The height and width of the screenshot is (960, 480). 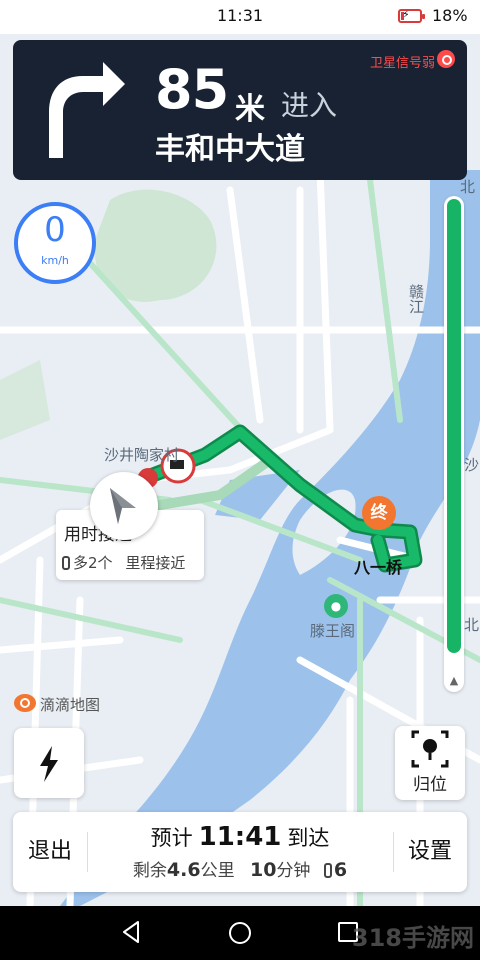 What do you see at coordinates (250, 109) in the screenshot?
I see `guidance-unit: 米` at bounding box center [250, 109].